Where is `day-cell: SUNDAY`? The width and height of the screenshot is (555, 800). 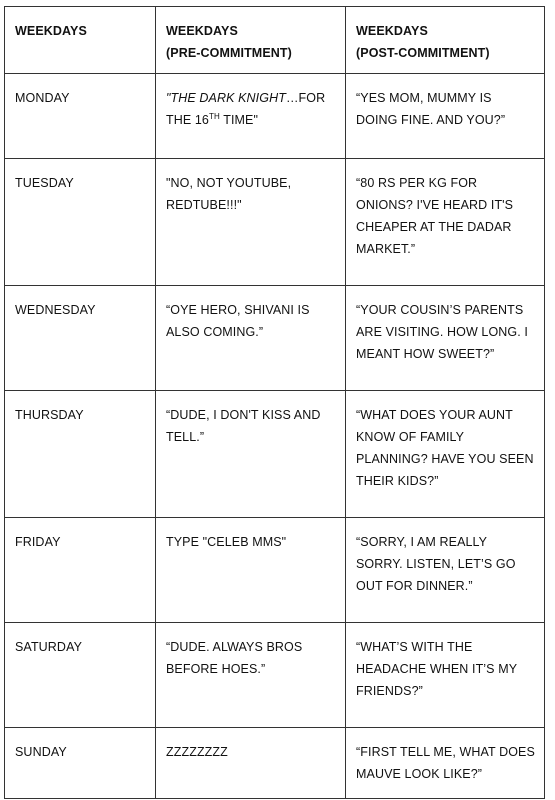 day-cell: SUNDAY is located at coordinates (80, 763).